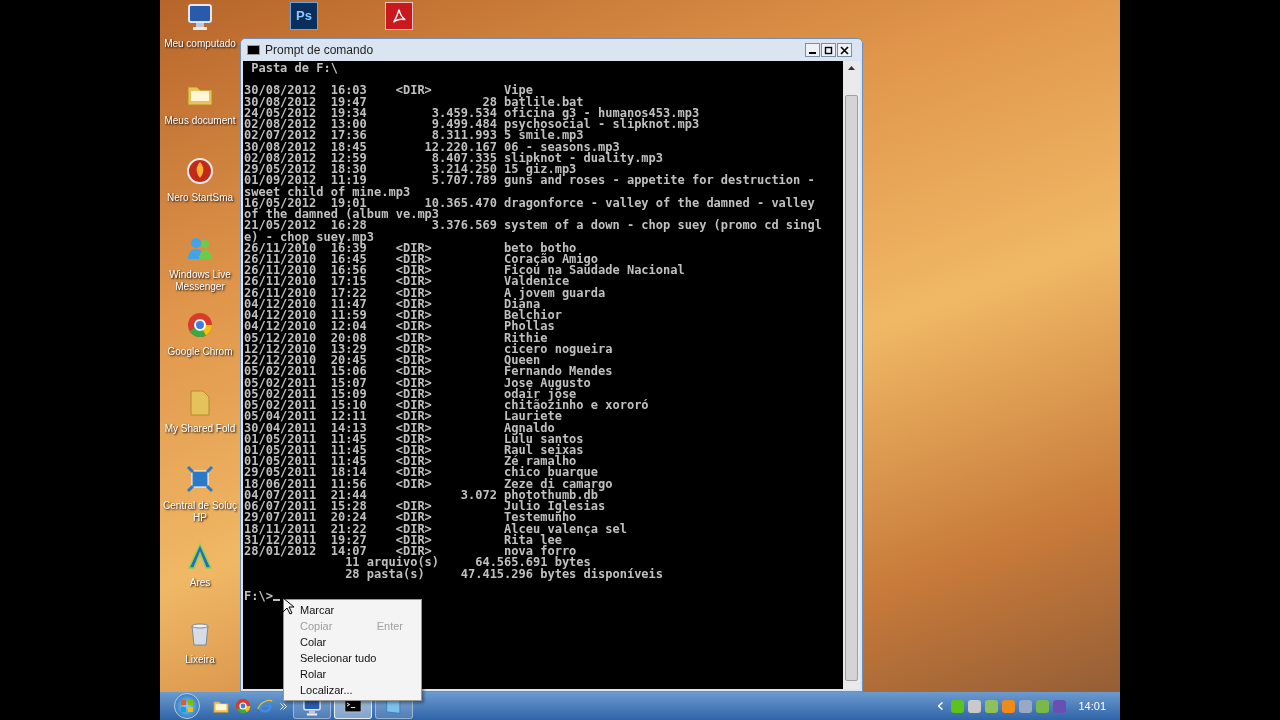 This screenshot has width=1280, height=720. Describe the element at coordinates (851, 375) in the screenshot. I see `scrollbar` at that location.